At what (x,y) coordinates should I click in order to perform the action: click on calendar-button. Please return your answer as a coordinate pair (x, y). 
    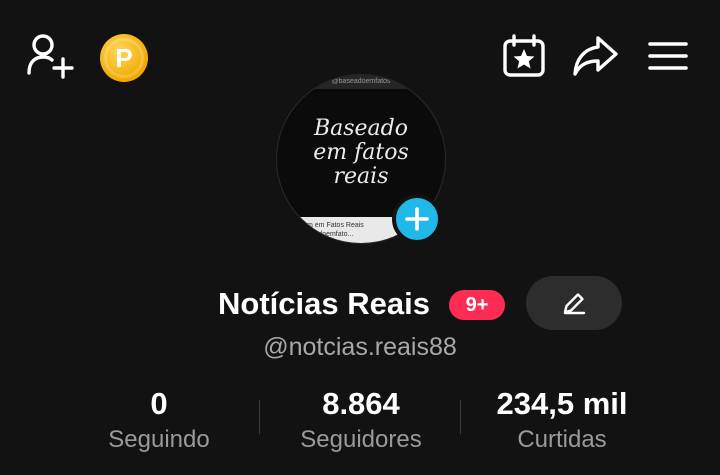
    Looking at the image, I should click on (524, 56).